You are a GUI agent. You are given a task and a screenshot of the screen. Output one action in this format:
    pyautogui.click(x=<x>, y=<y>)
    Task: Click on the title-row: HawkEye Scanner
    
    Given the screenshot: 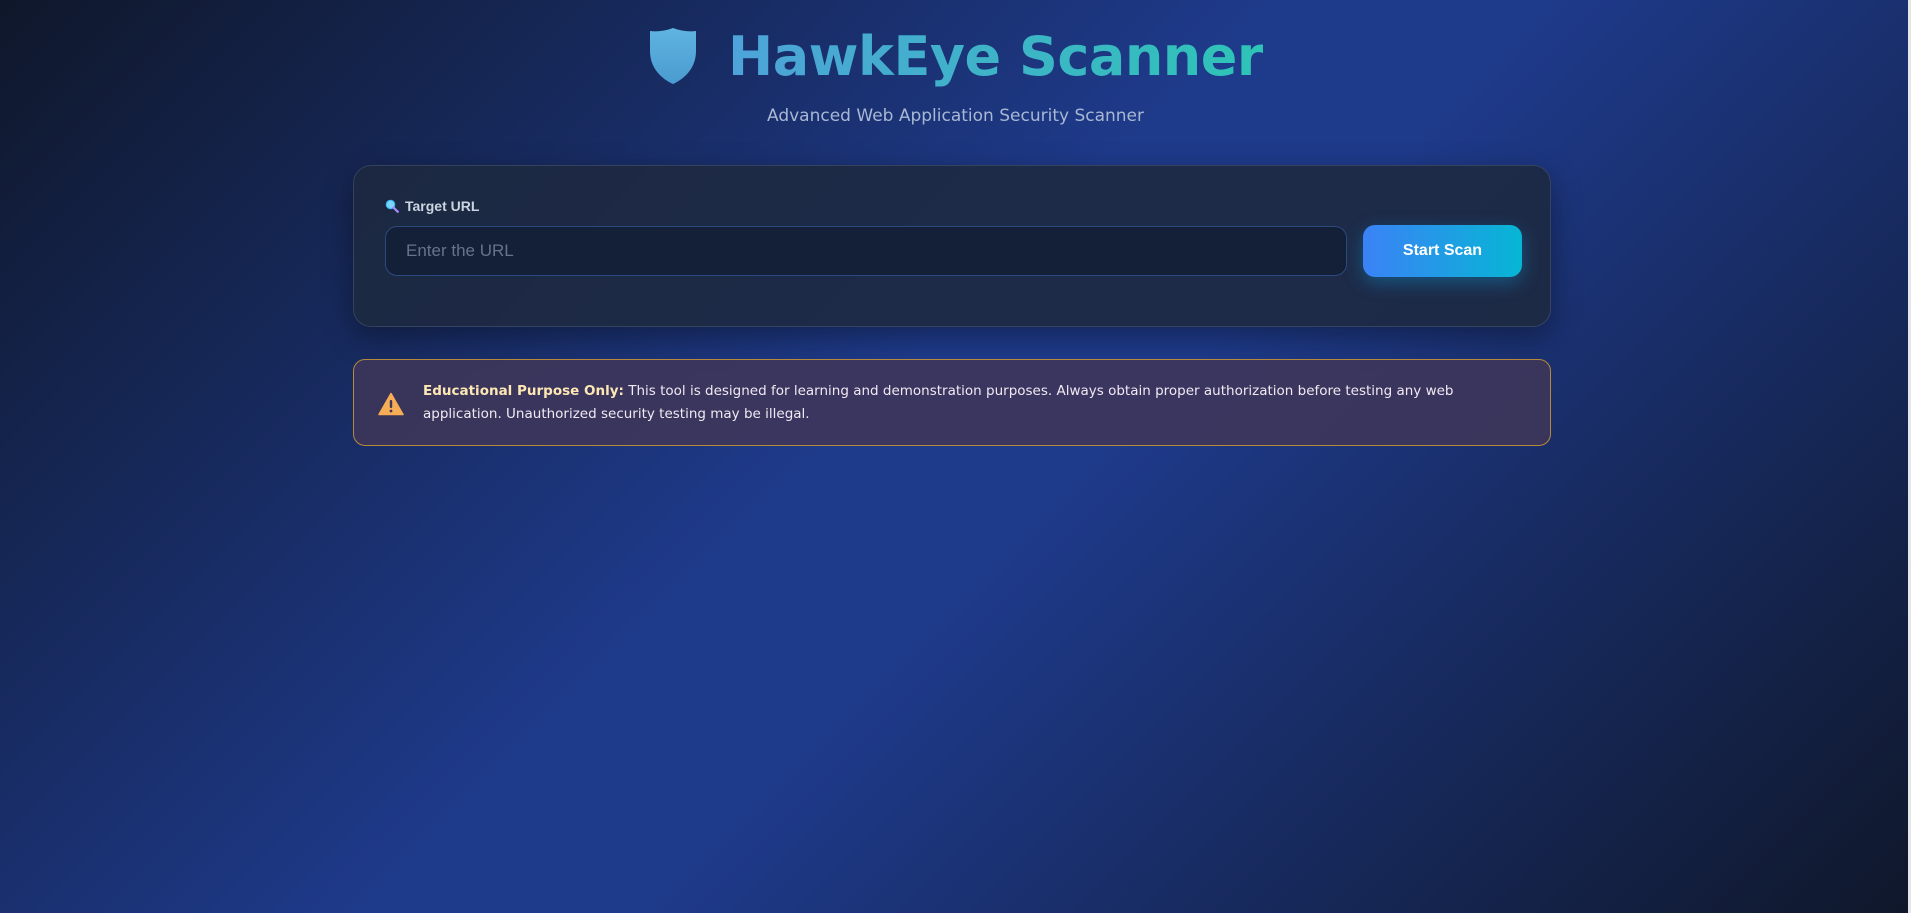 What is the action you would take?
    pyautogui.click(x=955, y=56)
    